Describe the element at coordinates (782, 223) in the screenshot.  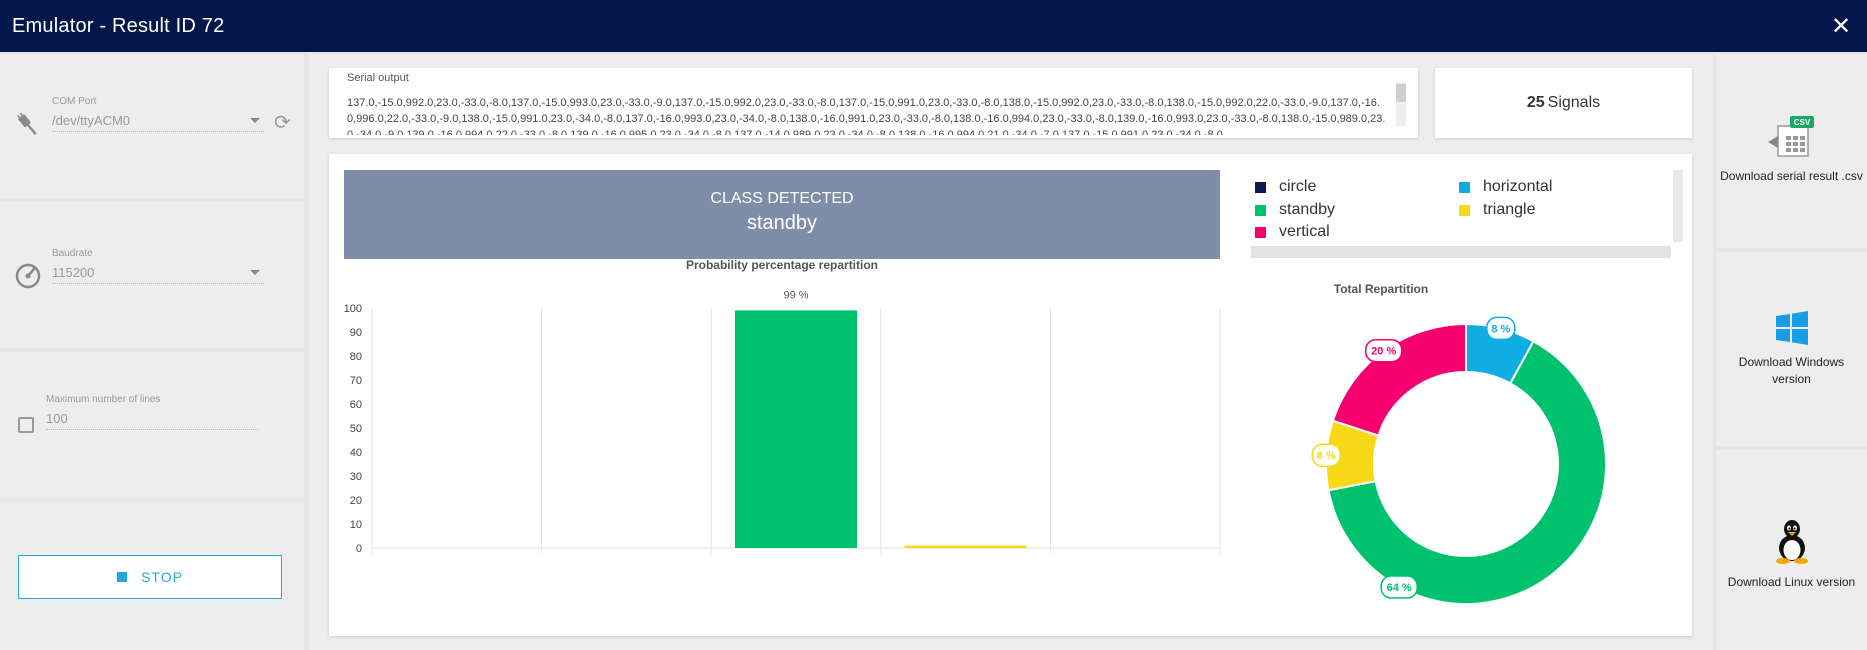
I see `class-detected-value: standby` at that location.